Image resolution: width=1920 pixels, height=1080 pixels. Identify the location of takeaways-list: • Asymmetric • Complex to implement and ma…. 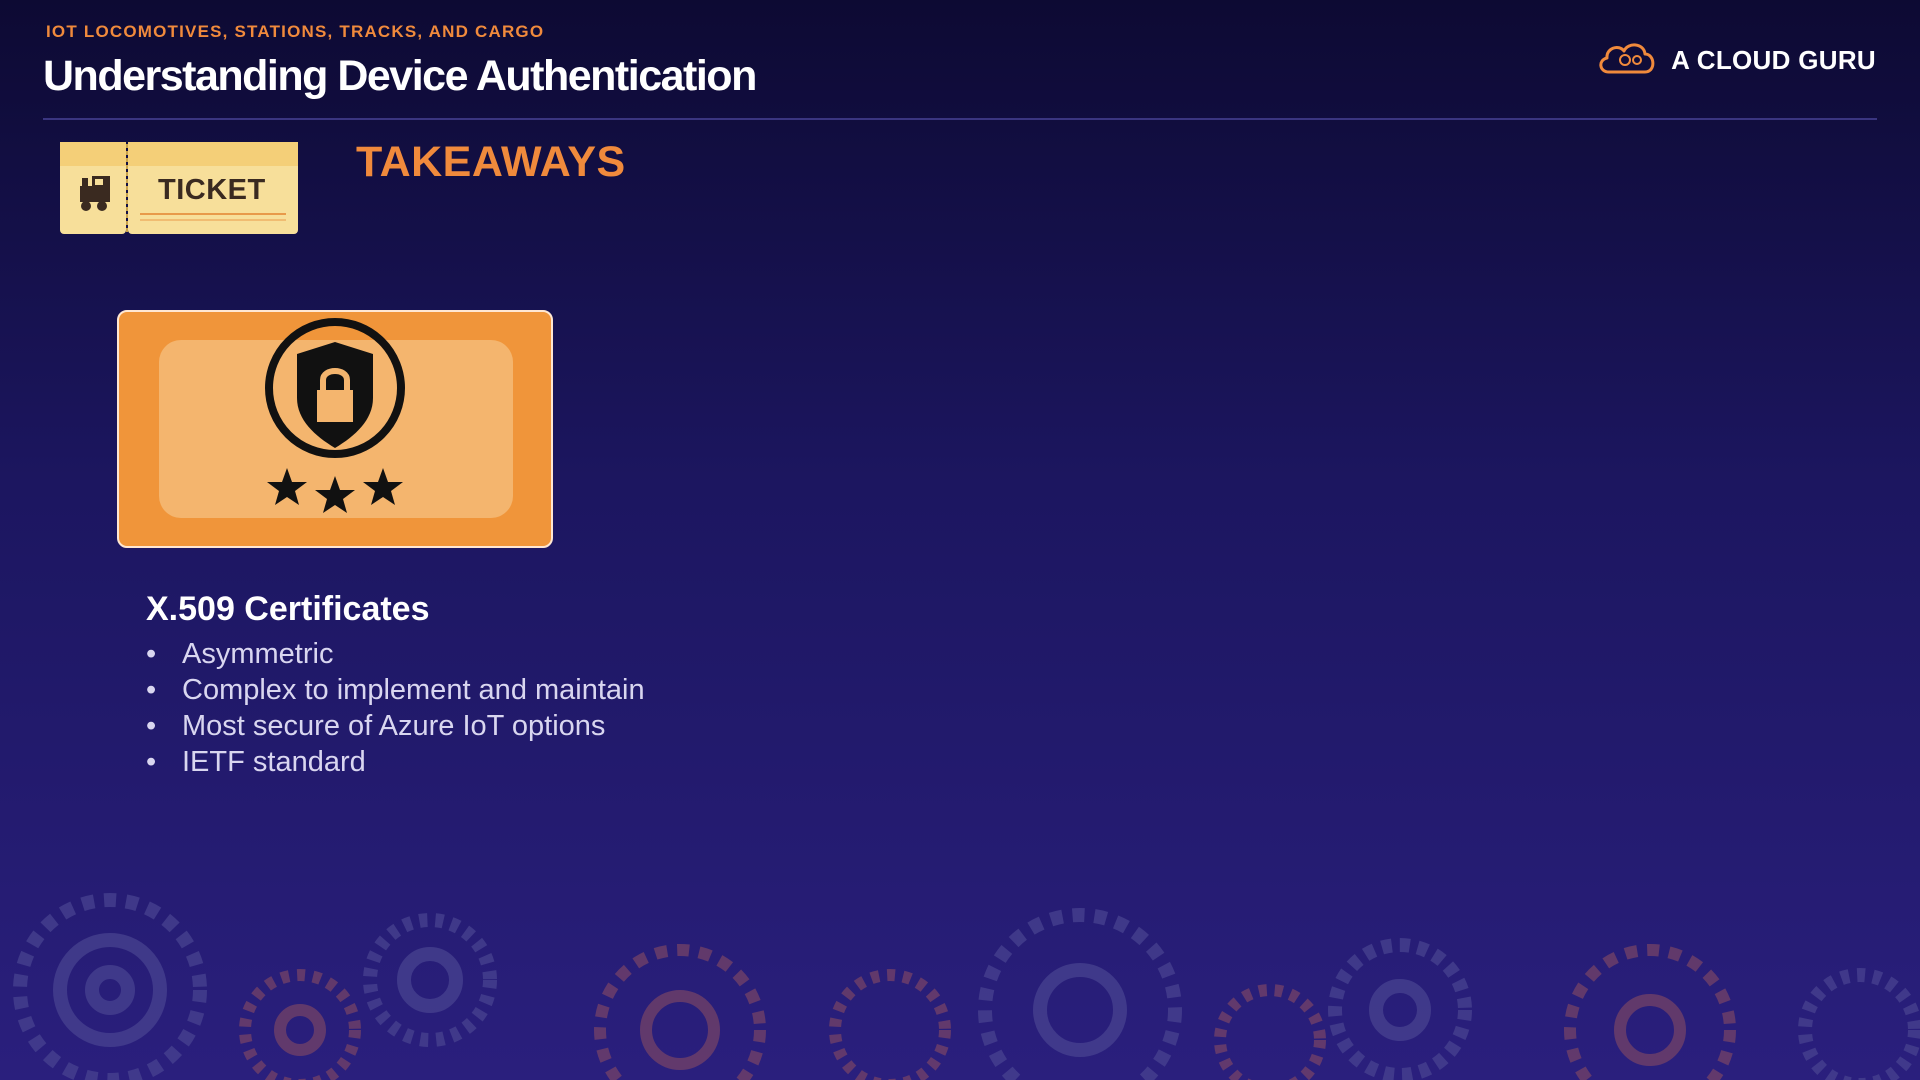
(426, 708).